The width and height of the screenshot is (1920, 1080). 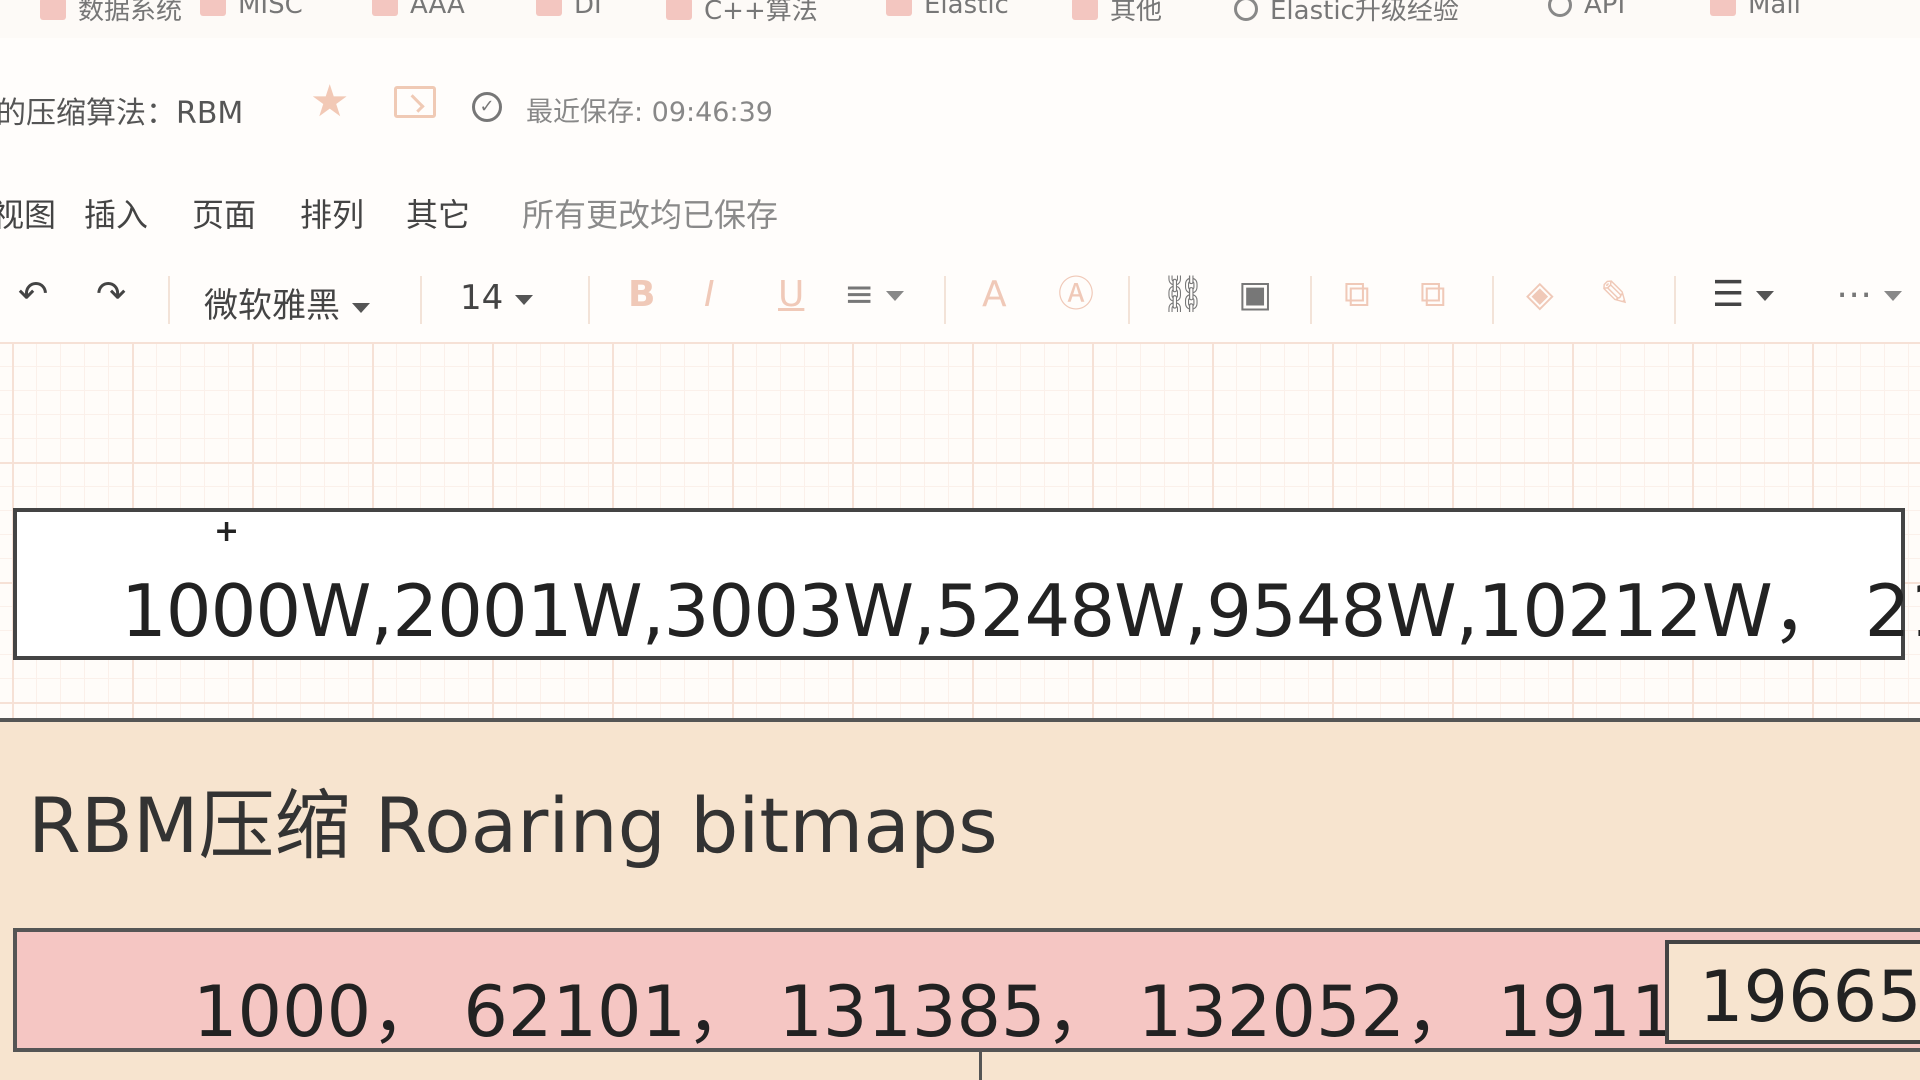 What do you see at coordinates (418, 10) in the screenshot?
I see `bookmark-item: AAA` at bounding box center [418, 10].